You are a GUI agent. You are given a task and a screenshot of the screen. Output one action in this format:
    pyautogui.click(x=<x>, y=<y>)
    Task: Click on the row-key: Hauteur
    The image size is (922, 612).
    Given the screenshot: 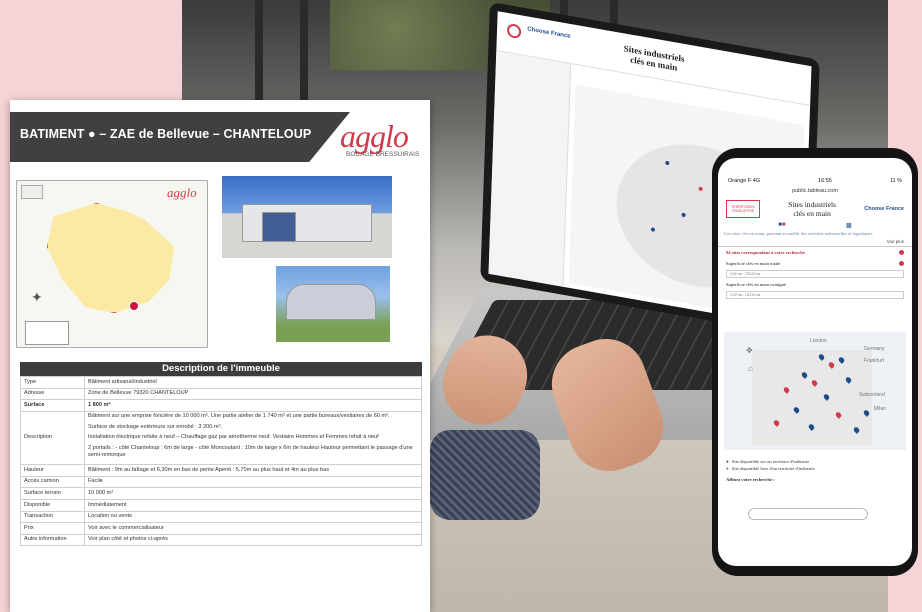 What is the action you would take?
    pyautogui.click(x=52, y=470)
    